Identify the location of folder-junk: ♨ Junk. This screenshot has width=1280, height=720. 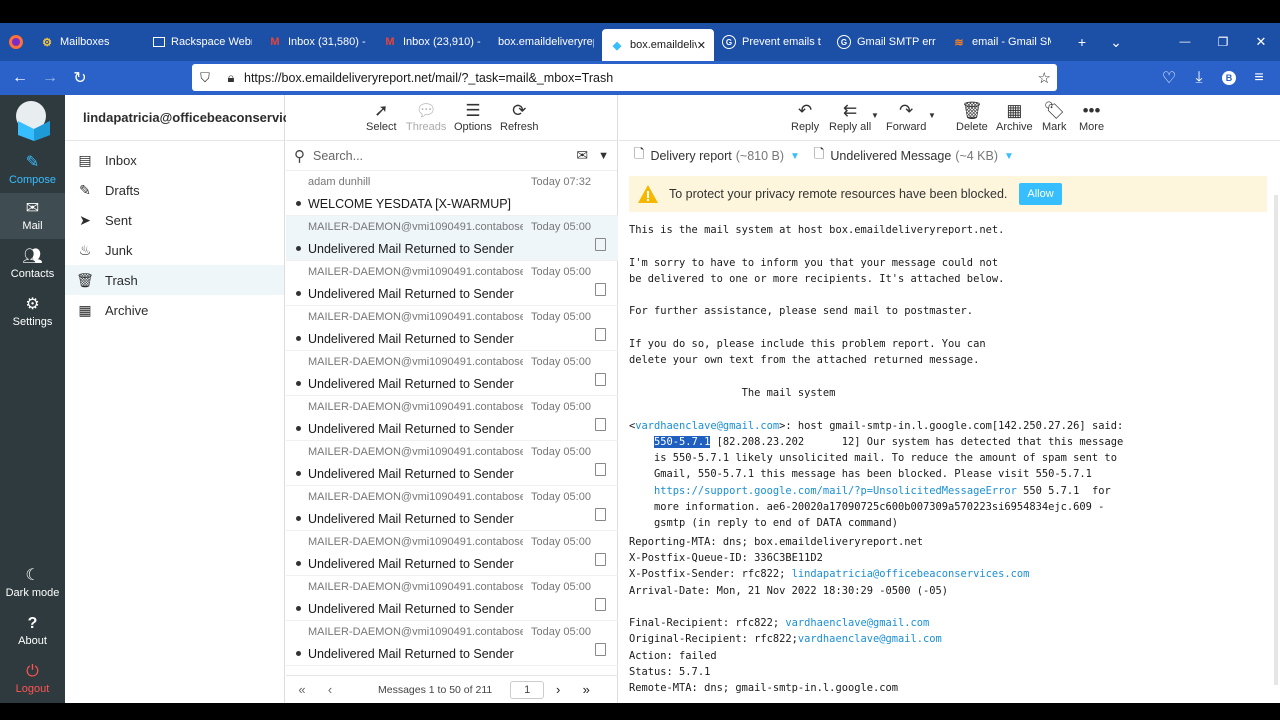
(174, 250).